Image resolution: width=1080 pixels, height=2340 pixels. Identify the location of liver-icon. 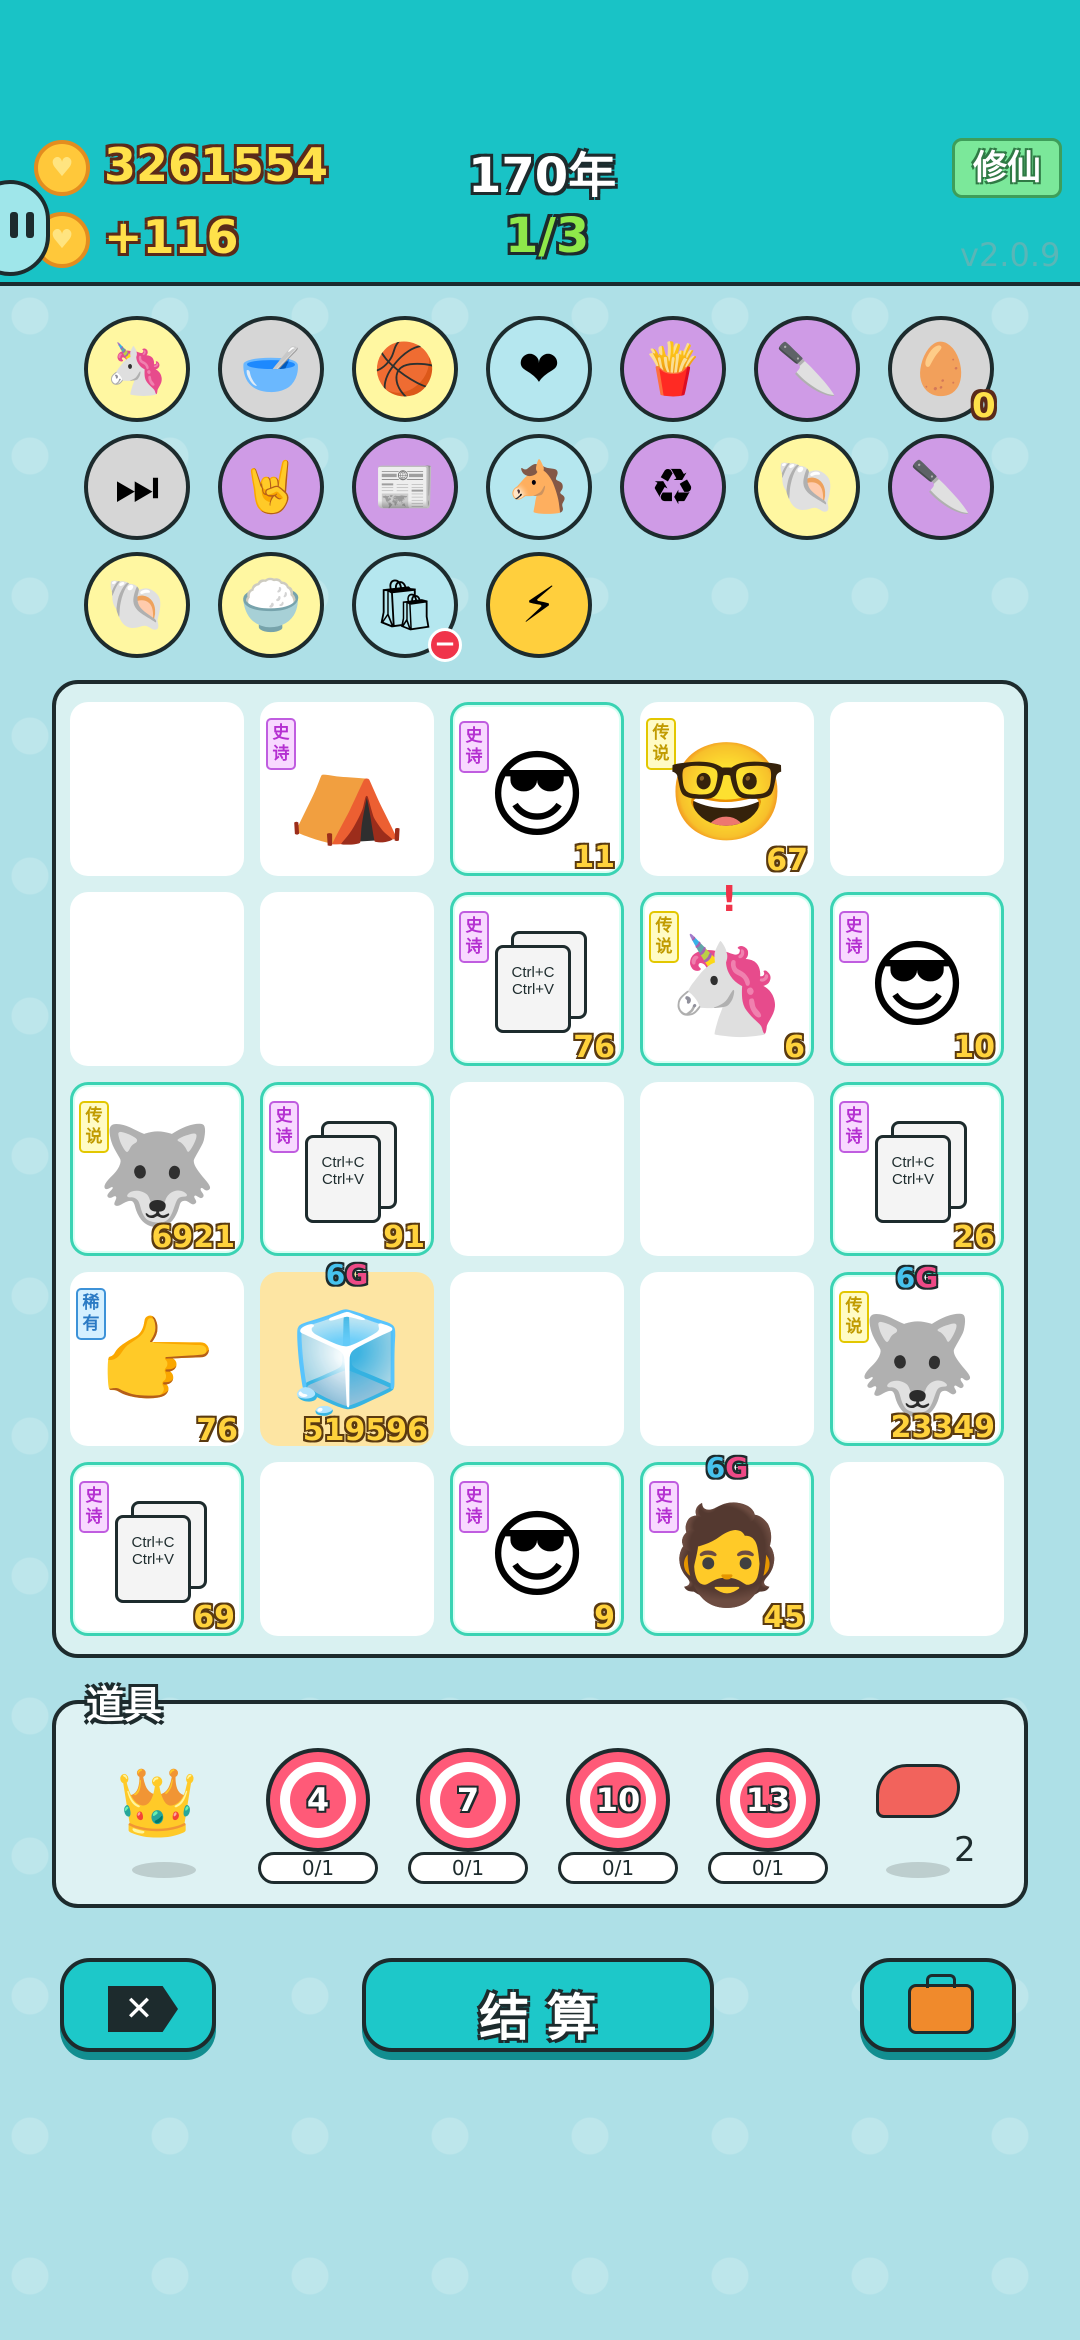
(918, 1791).